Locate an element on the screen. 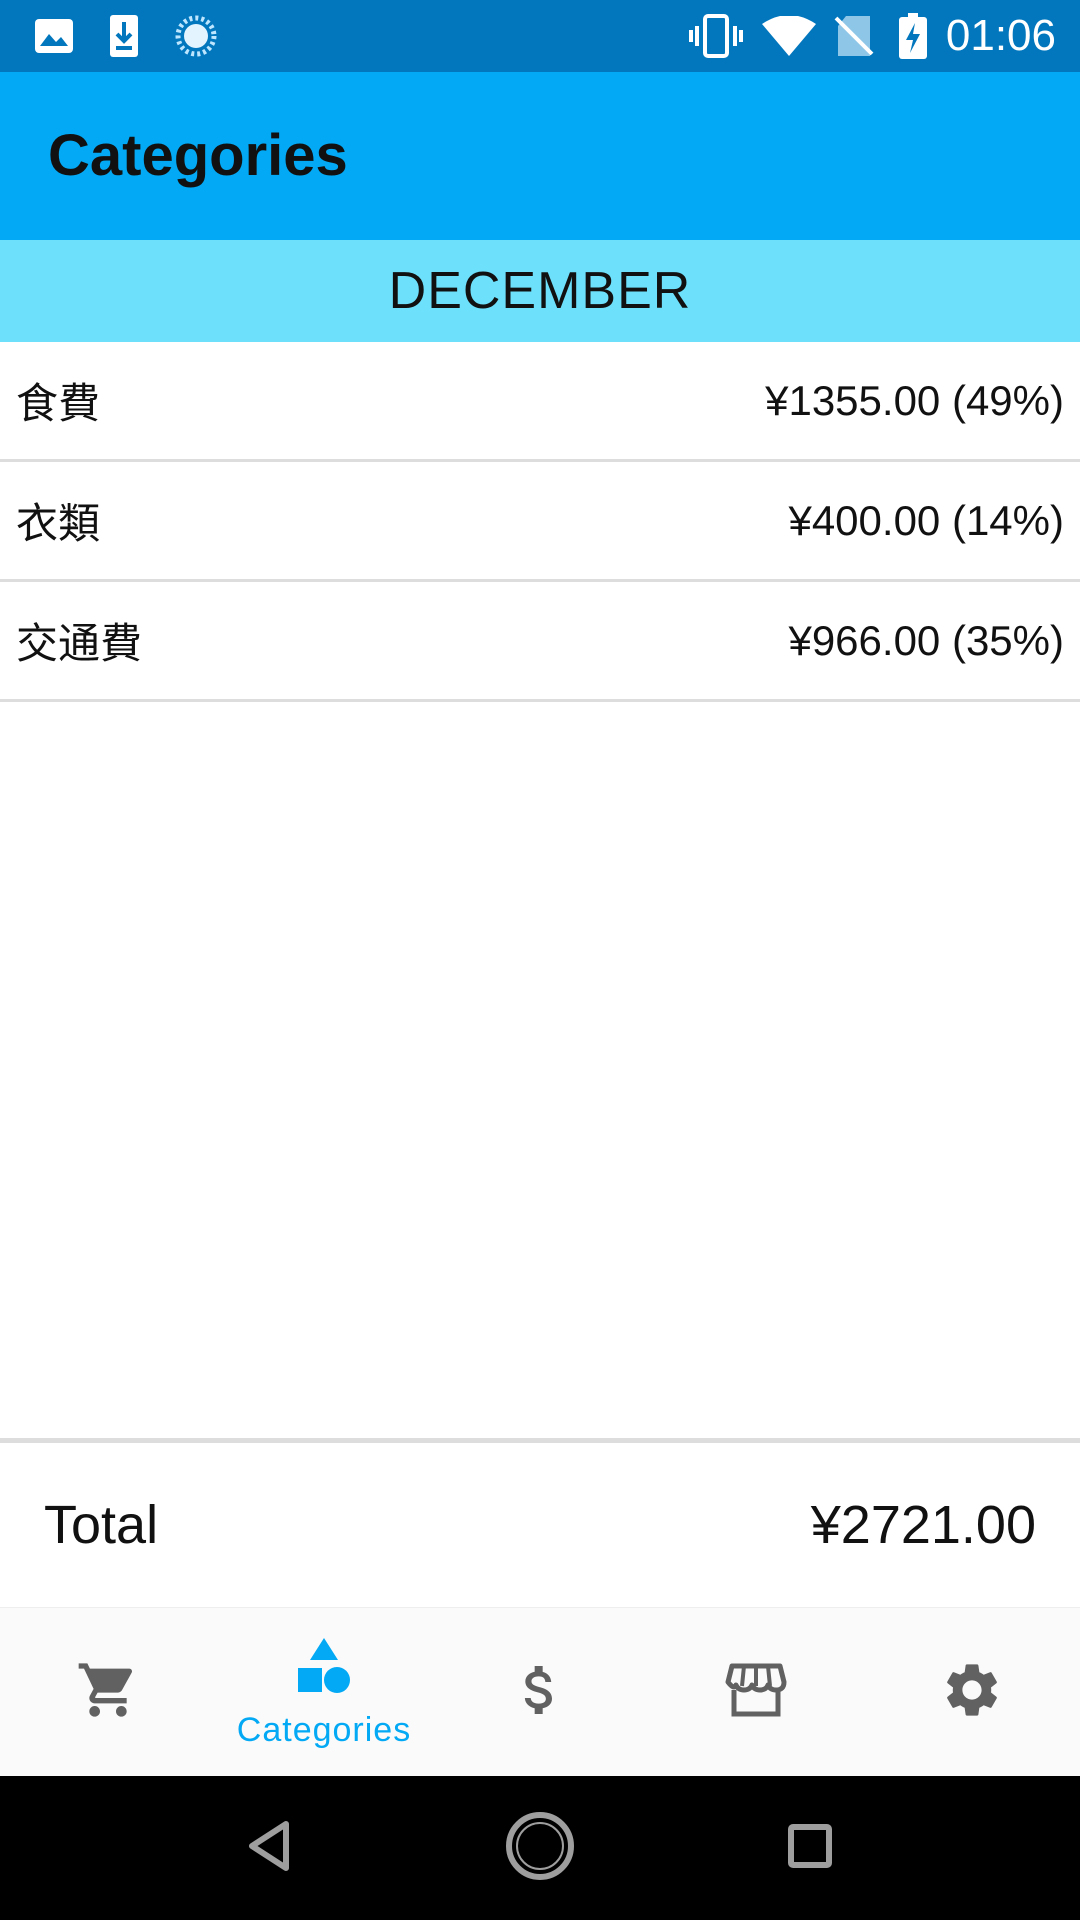 The image size is (1080, 1920). download-icon is located at coordinates (124, 36).